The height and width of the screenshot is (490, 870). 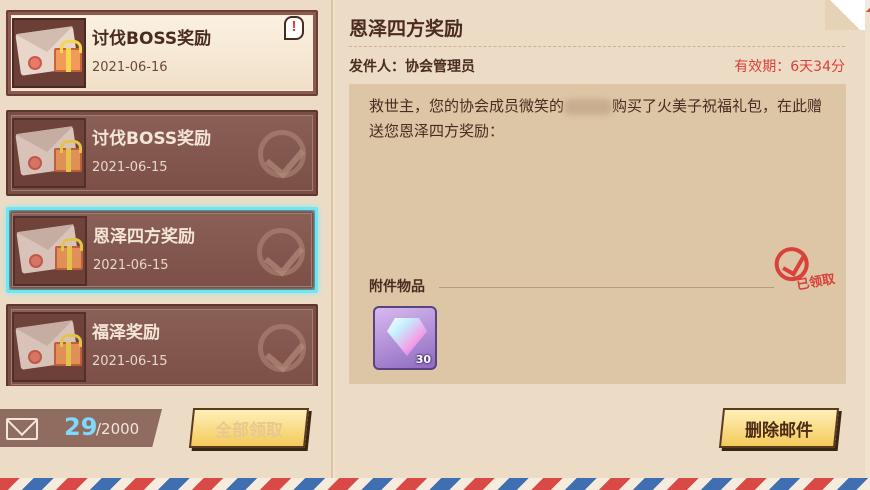 I want to click on mail-icon, so click(x=22, y=429).